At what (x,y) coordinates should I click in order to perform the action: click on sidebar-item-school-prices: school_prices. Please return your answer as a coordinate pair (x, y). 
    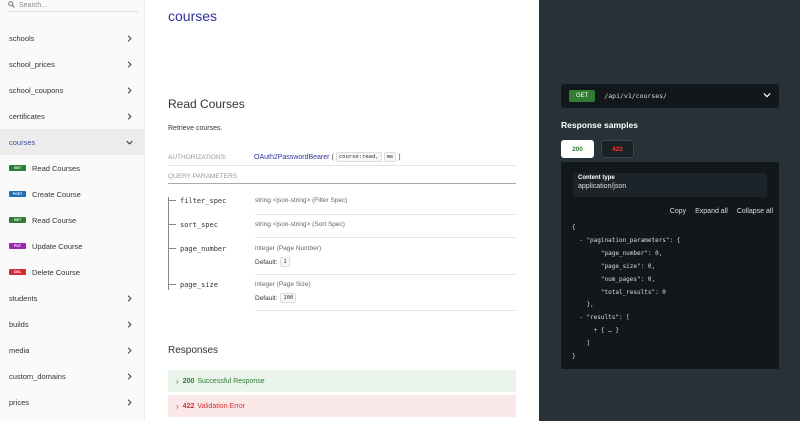
    Looking at the image, I should click on (72, 64).